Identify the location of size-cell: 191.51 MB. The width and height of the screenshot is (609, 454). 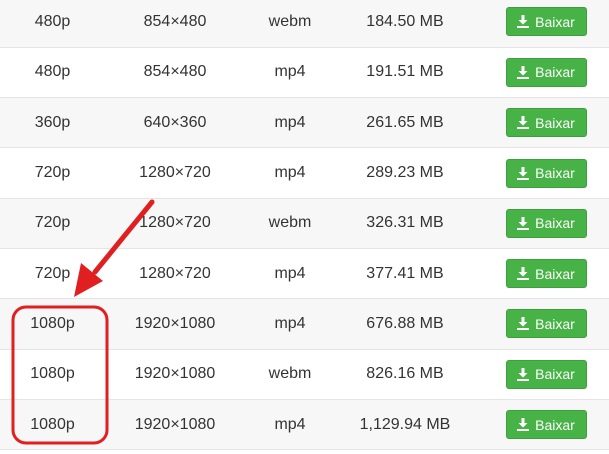
(405, 73).